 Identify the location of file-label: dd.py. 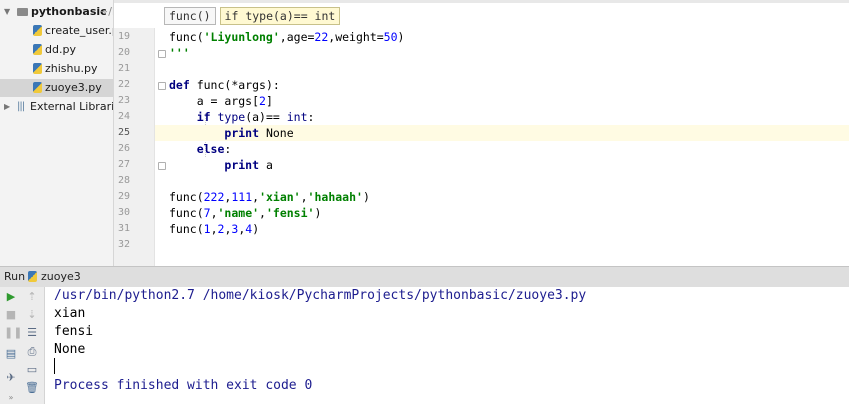
(60, 49).